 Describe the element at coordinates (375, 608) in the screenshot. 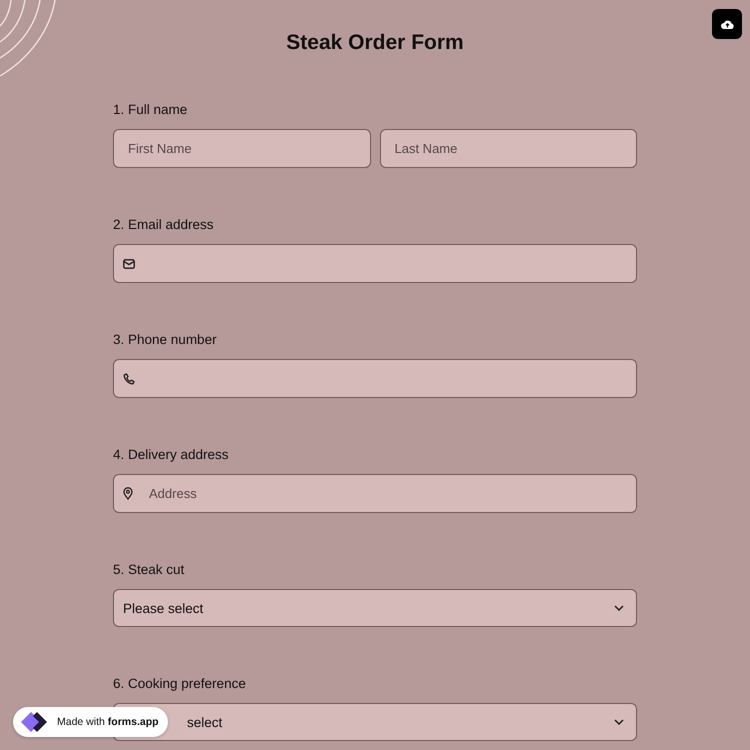

I see `select-dropdown: Please select` at that location.